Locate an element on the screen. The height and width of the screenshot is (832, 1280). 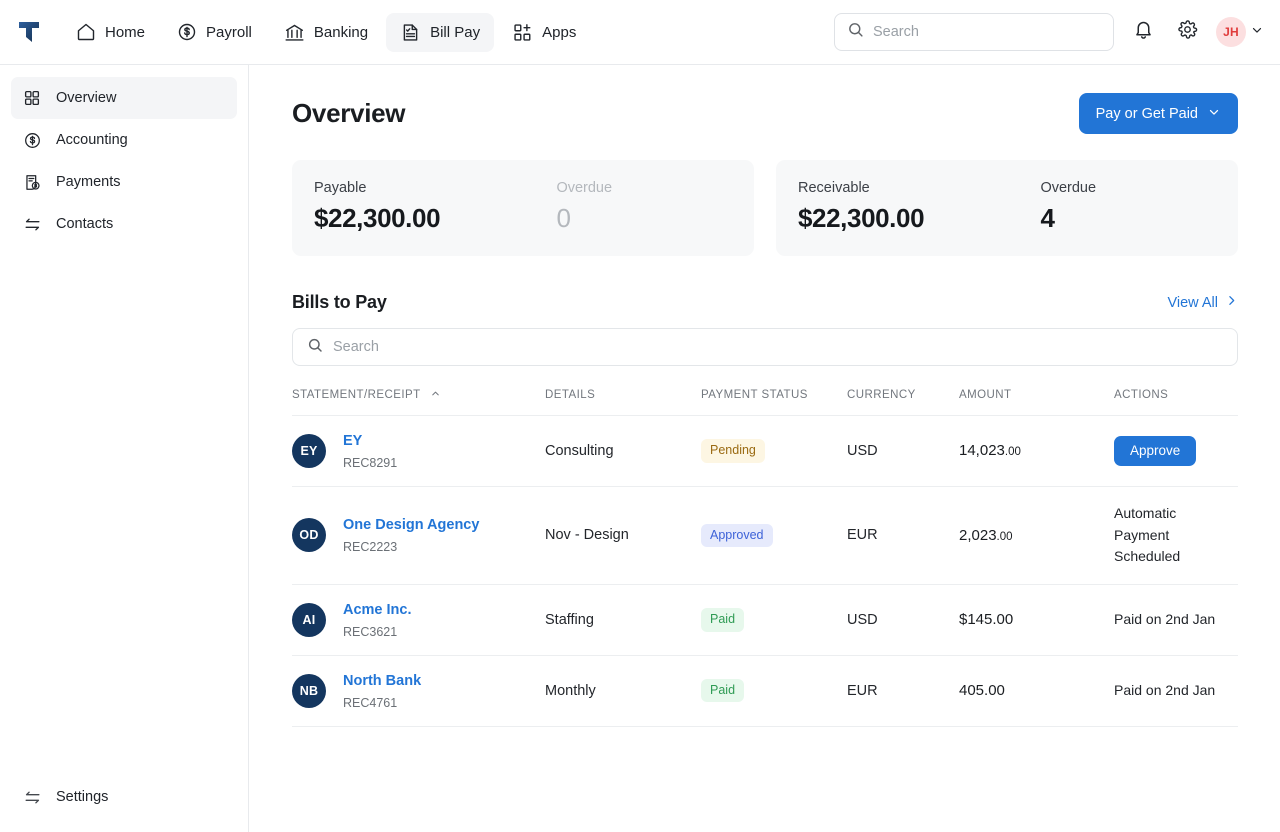
approve-button: Approve is located at coordinates (1155, 450).